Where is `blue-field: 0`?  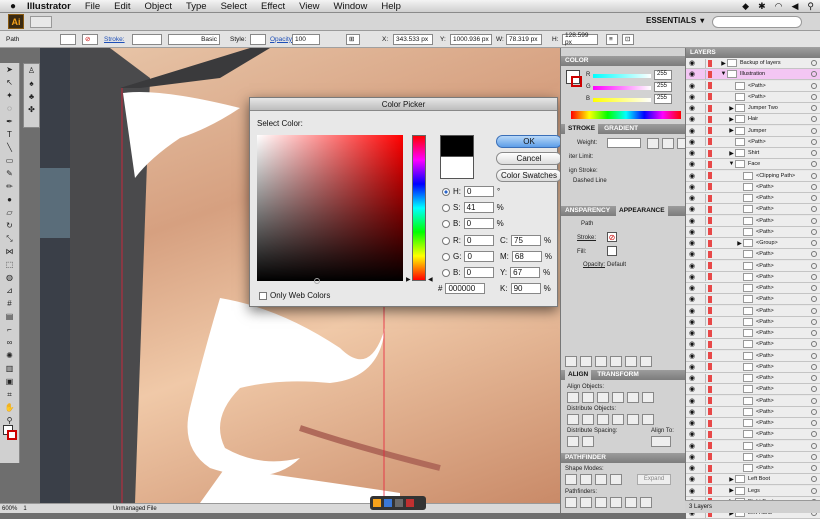
blue-field: 0 is located at coordinates (478, 272).